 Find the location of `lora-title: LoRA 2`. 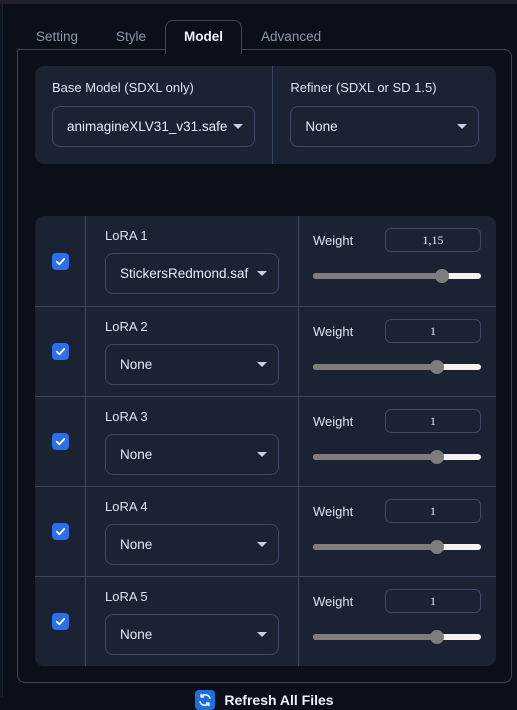

lora-title: LoRA 2 is located at coordinates (126, 326).